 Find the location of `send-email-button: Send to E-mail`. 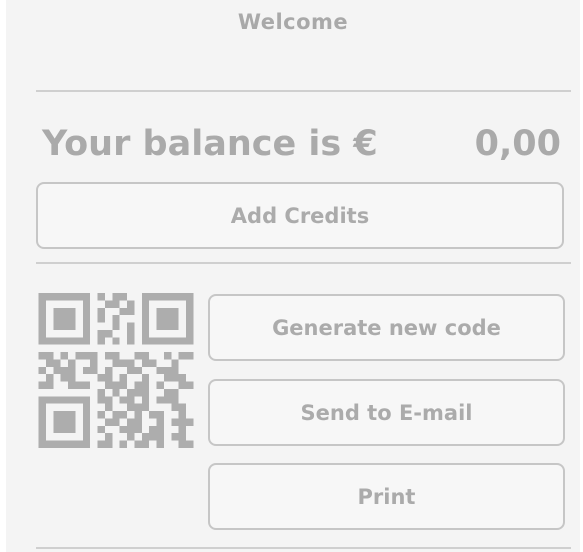

send-email-button: Send to E-mail is located at coordinates (386, 412).